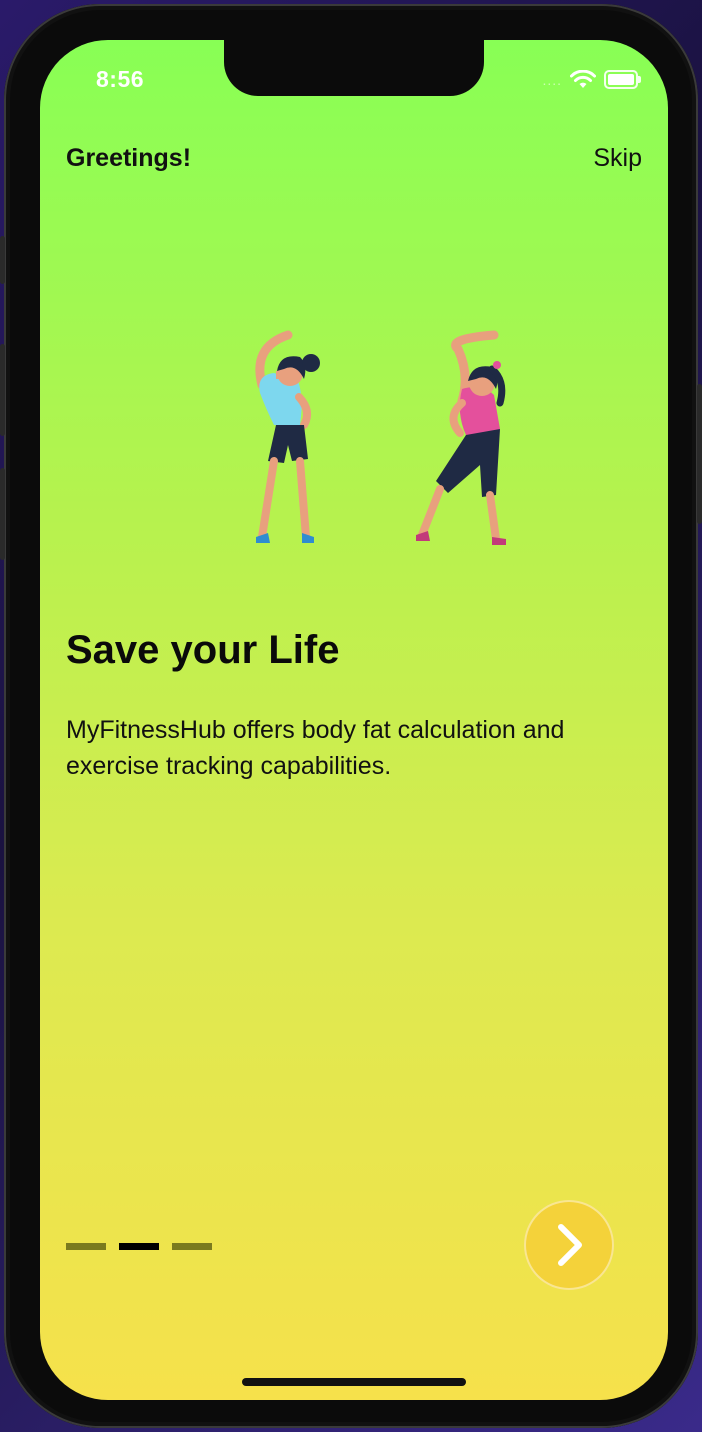  What do you see at coordinates (203, 650) in the screenshot?
I see `page-title: Save your Life` at bounding box center [203, 650].